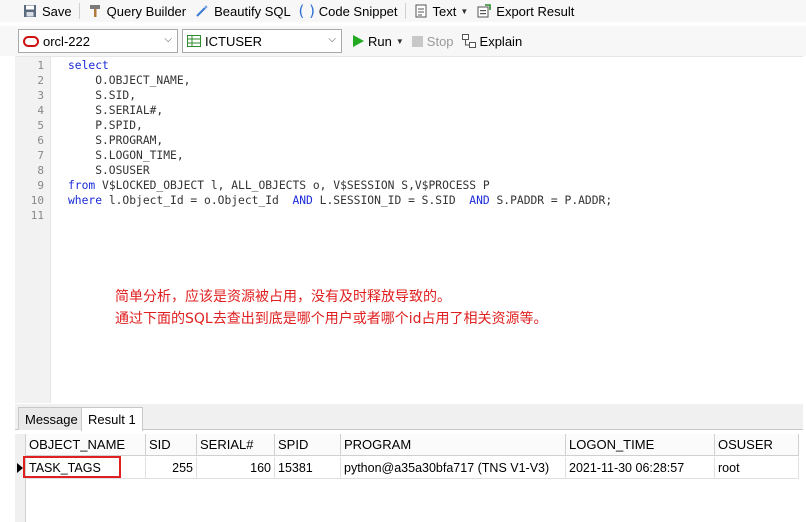 Image resolution: width=806 pixels, height=522 pixels. What do you see at coordinates (453, 468) in the screenshot?
I see `table-cell: python@a35a30bfa717 (TNS V1-V3)` at bounding box center [453, 468].